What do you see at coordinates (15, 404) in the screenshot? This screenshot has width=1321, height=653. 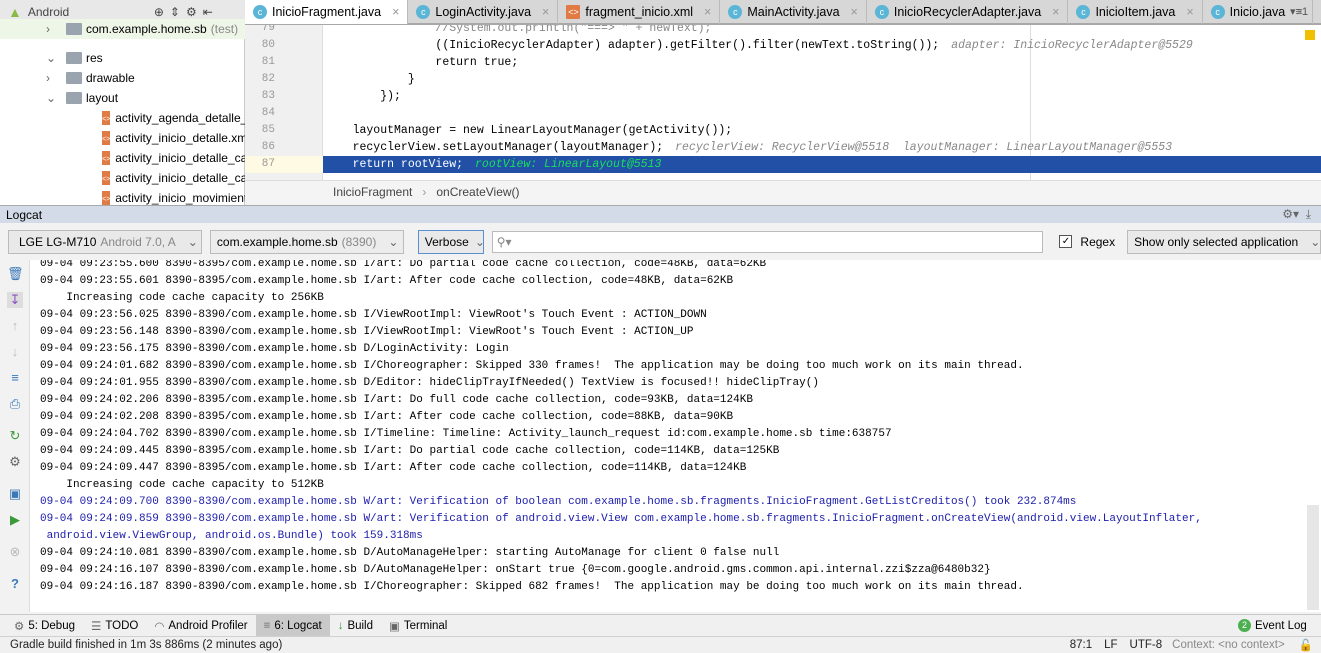 I see `print-icon: ⎙` at bounding box center [15, 404].